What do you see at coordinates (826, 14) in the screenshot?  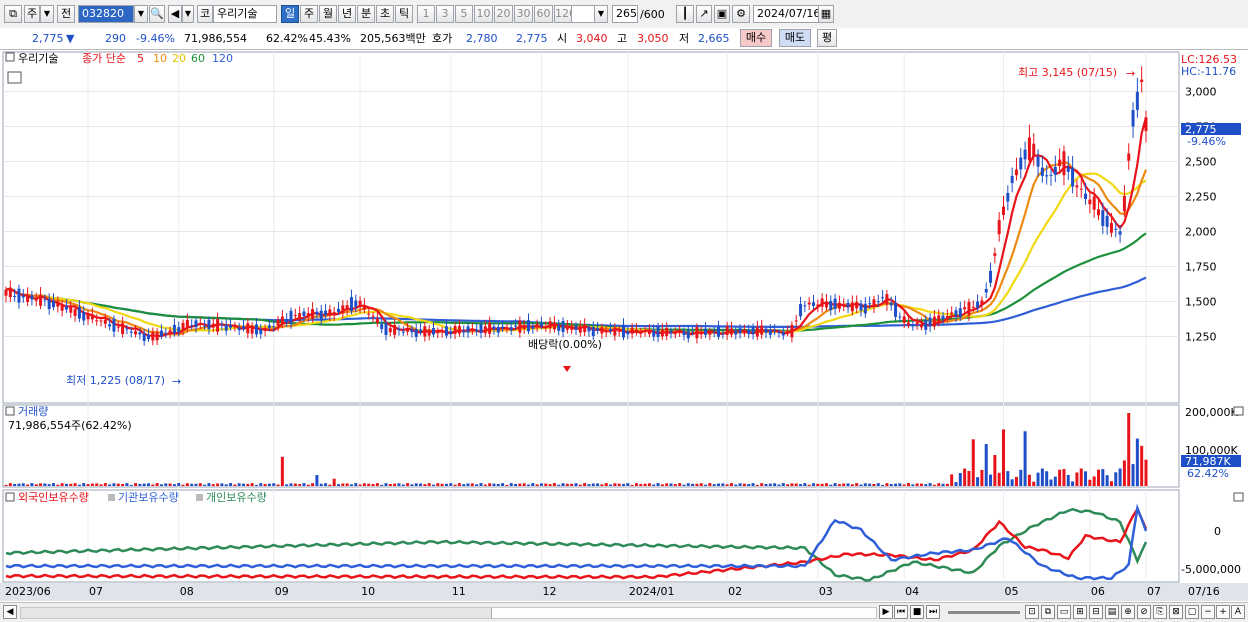 I see `calendar-icon: ▦` at bounding box center [826, 14].